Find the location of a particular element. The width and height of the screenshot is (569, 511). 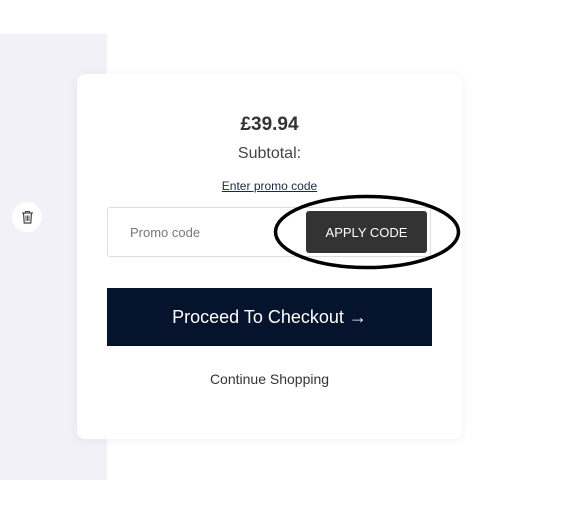

delete-item-button is located at coordinates (27, 217).